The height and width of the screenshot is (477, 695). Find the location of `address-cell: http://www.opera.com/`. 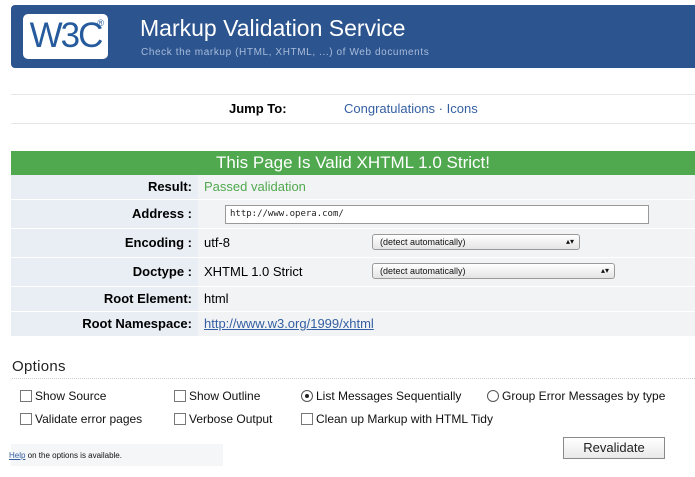

address-cell: http://www.opera.com/ is located at coordinates (446, 214).